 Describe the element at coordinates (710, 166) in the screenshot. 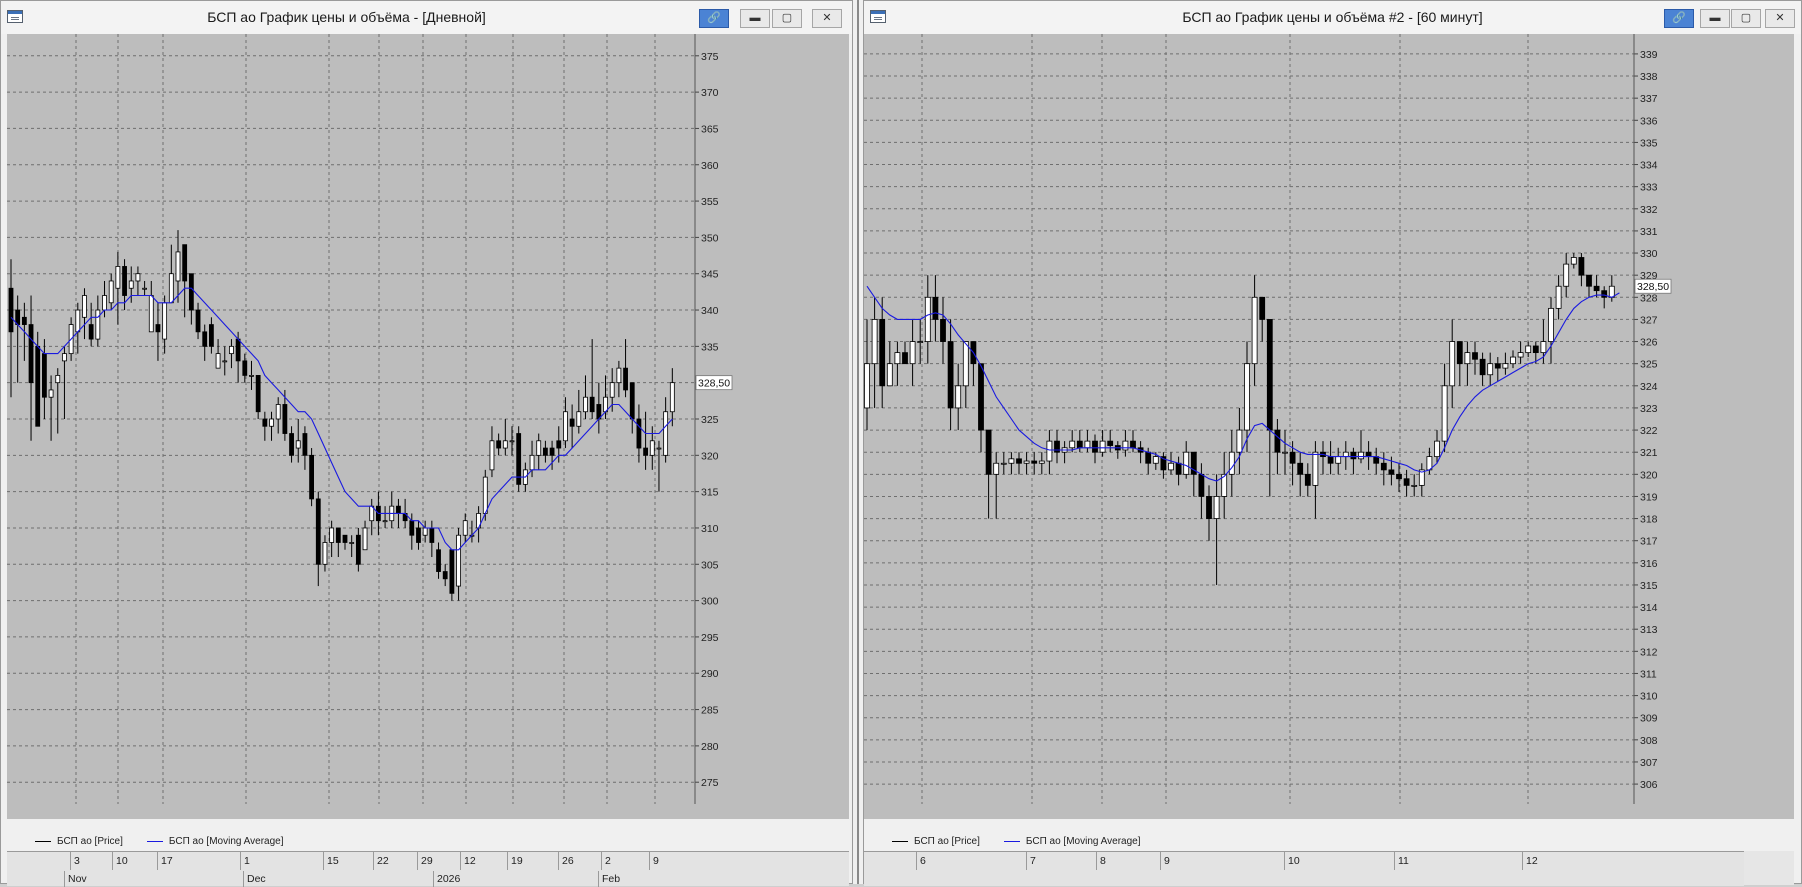

I see `y-tick-label: 360` at that location.